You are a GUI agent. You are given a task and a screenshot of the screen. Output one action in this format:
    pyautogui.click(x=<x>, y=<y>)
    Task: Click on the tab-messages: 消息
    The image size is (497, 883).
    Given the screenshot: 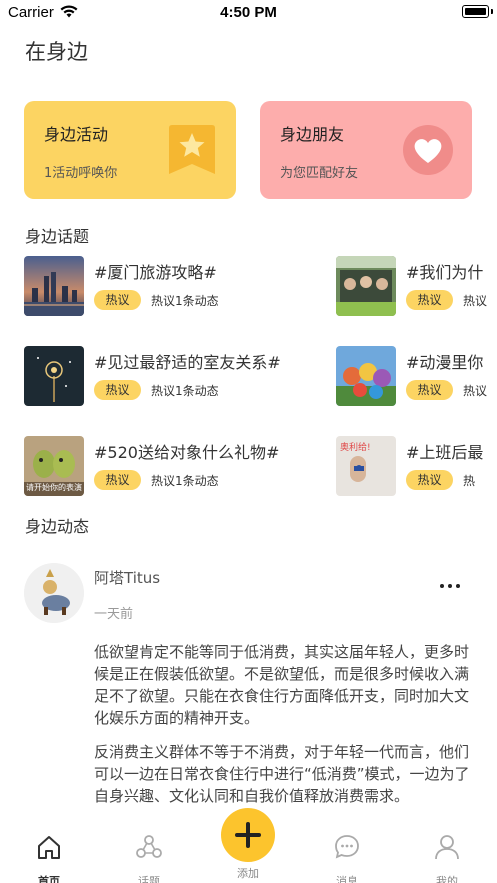 What is the action you would take?
    pyautogui.click(x=347, y=858)
    